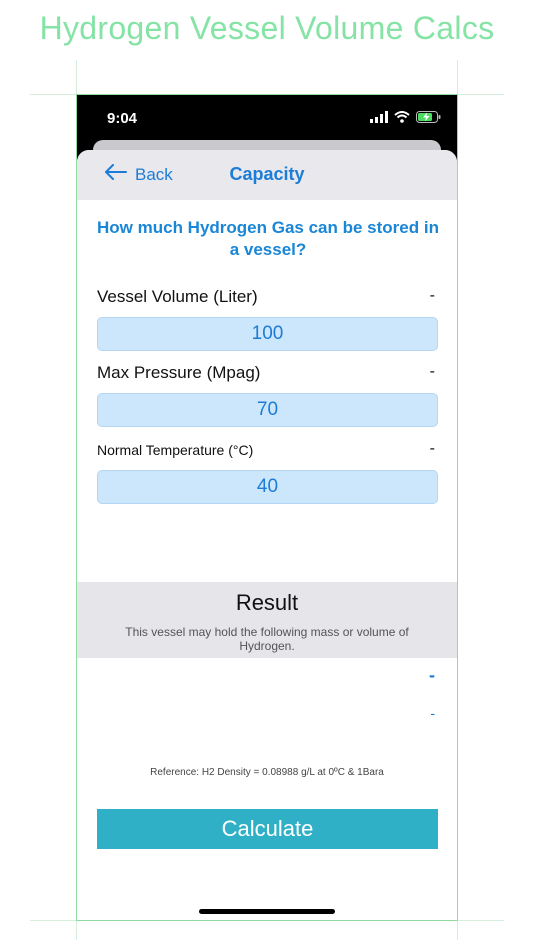  What do you see at coordinates (116, 174) in the screenshot?
I see `back-arrow-icon` at bounding box center [116, 174].